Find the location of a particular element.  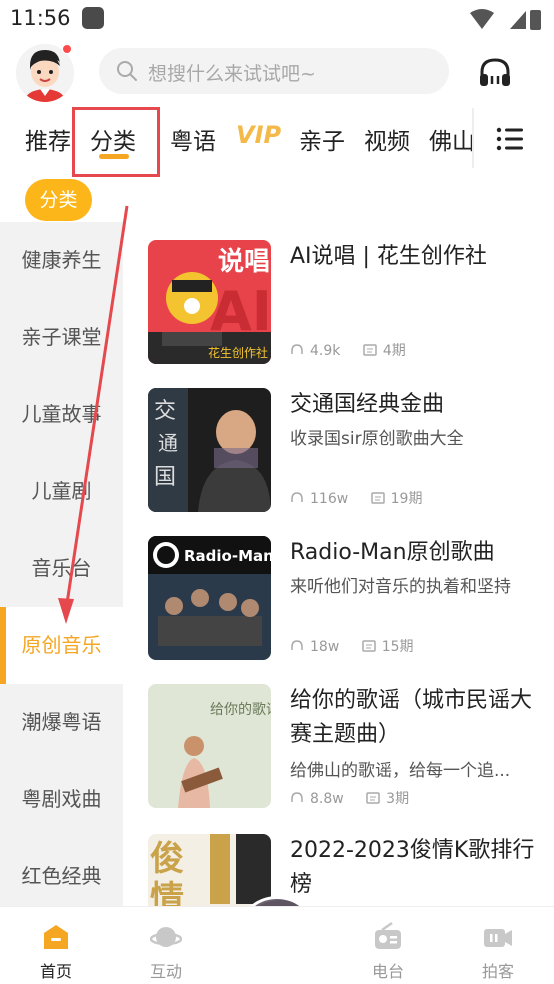

svg-text: 交 is located at coordinates (165, 411).